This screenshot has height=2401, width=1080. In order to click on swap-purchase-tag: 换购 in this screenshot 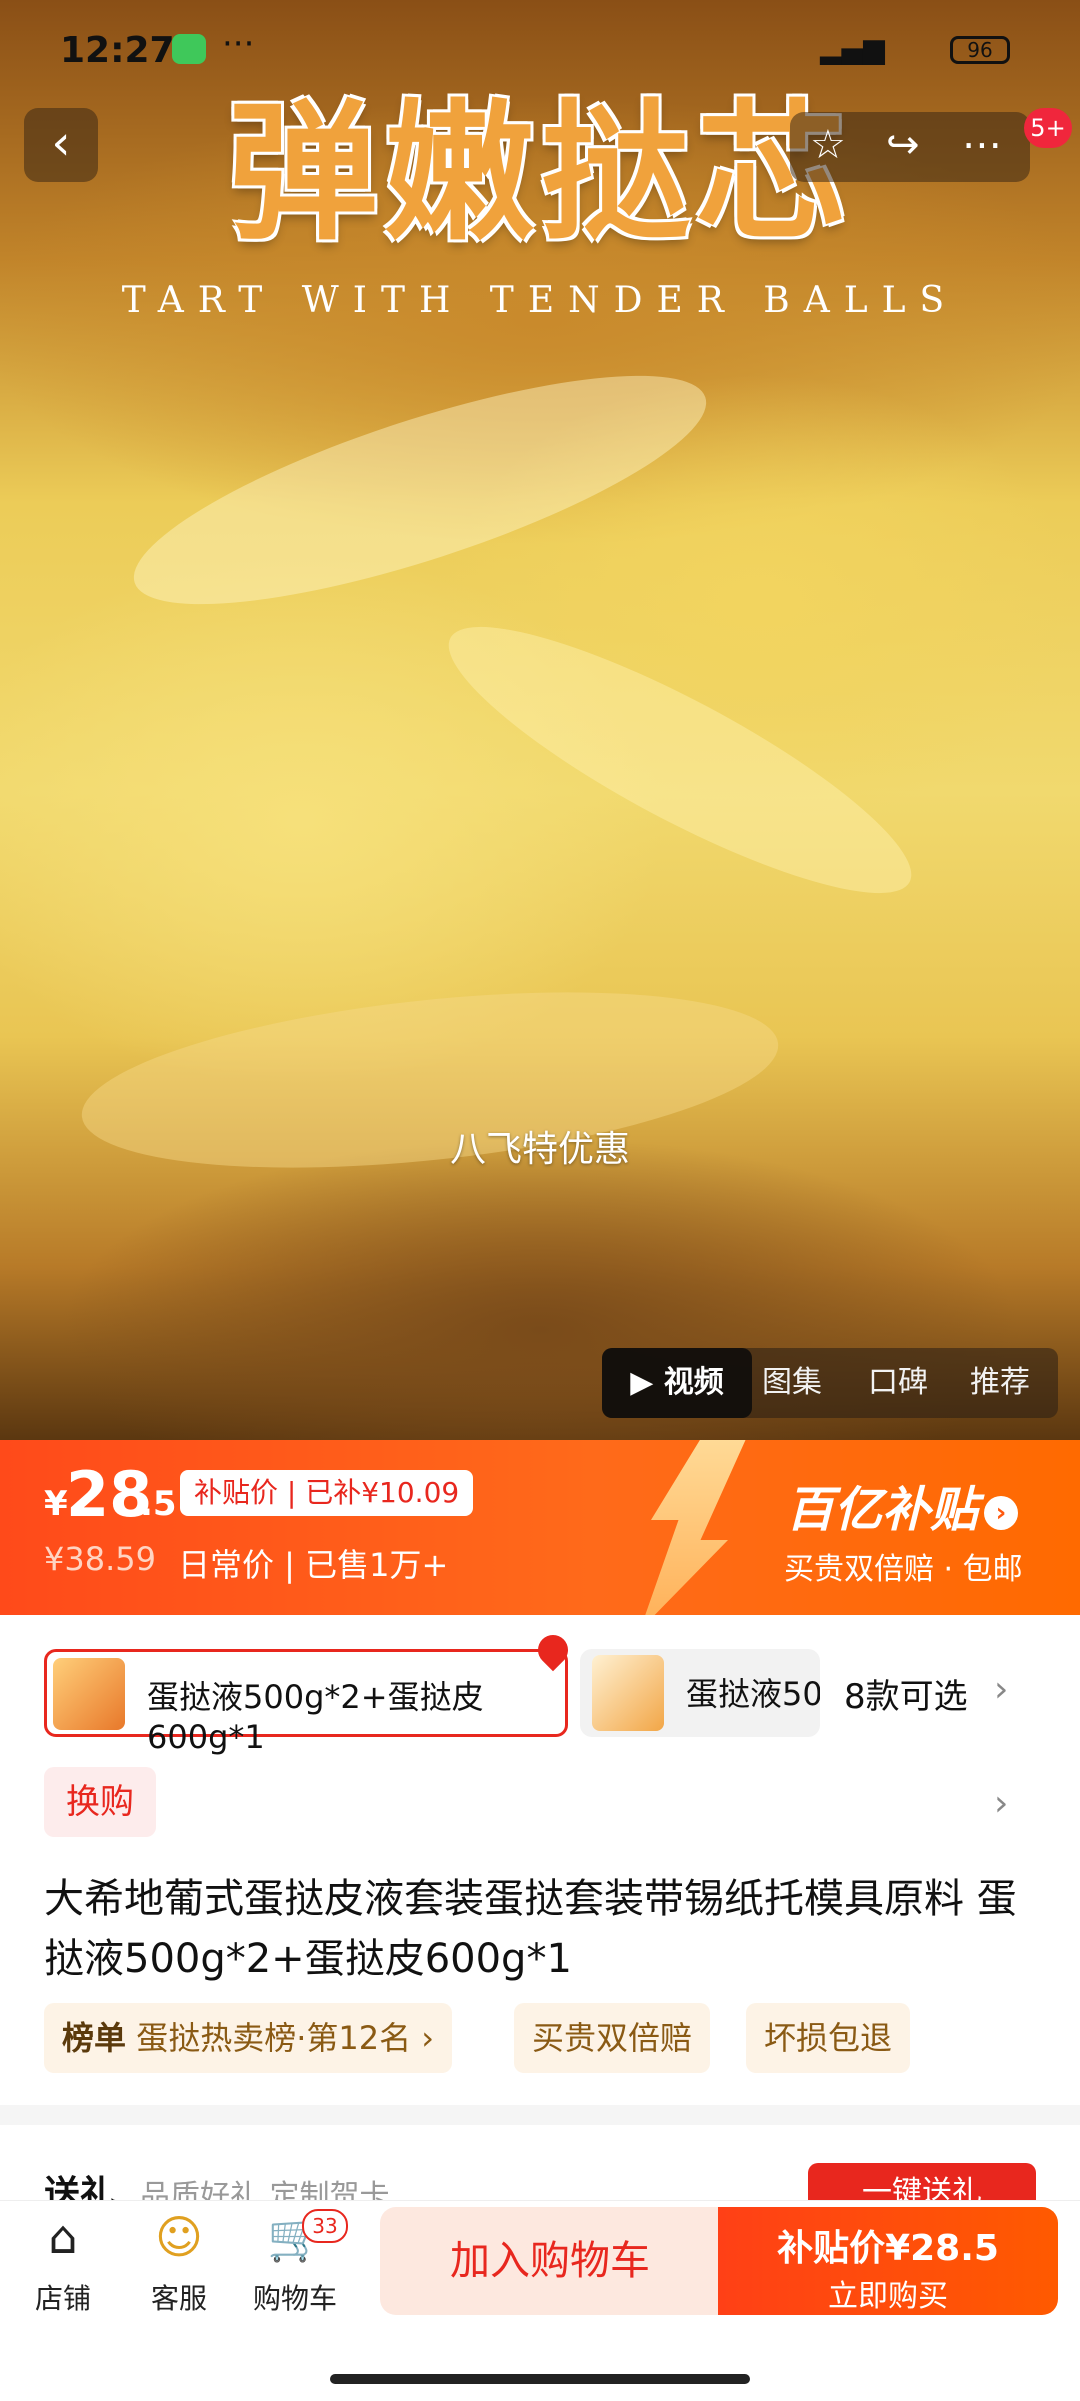, I will do `click(100, 1802)`.